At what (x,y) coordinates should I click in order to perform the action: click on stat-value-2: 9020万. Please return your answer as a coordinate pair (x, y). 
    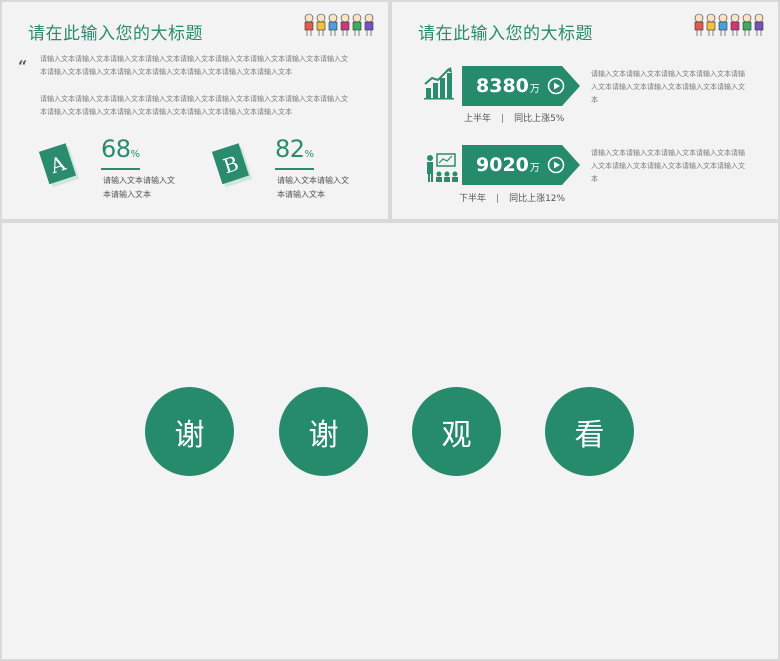
    Looking at the image, I should click on (508, 165).